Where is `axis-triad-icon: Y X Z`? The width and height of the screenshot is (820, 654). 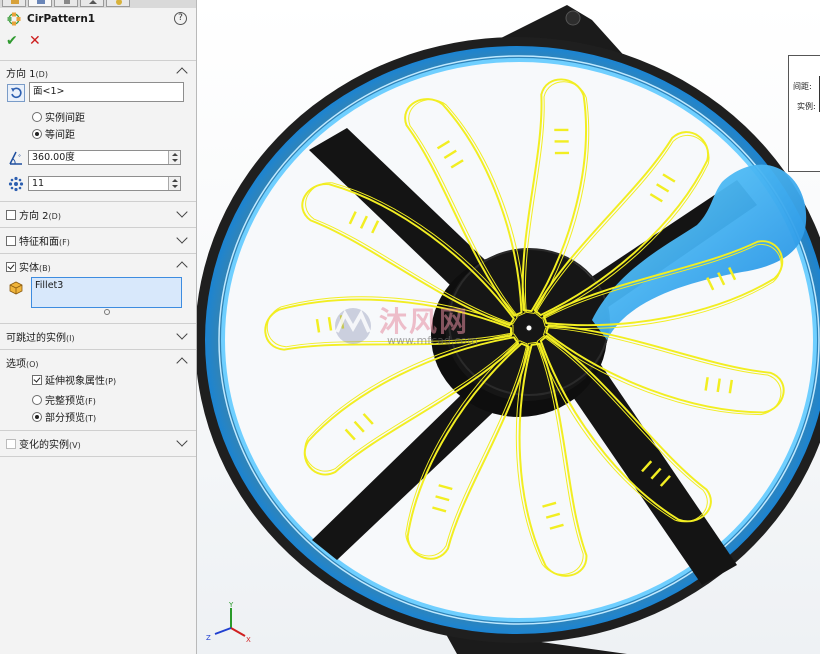 axis-triad-icon: Y X Z is located at coordinates (228, 622).